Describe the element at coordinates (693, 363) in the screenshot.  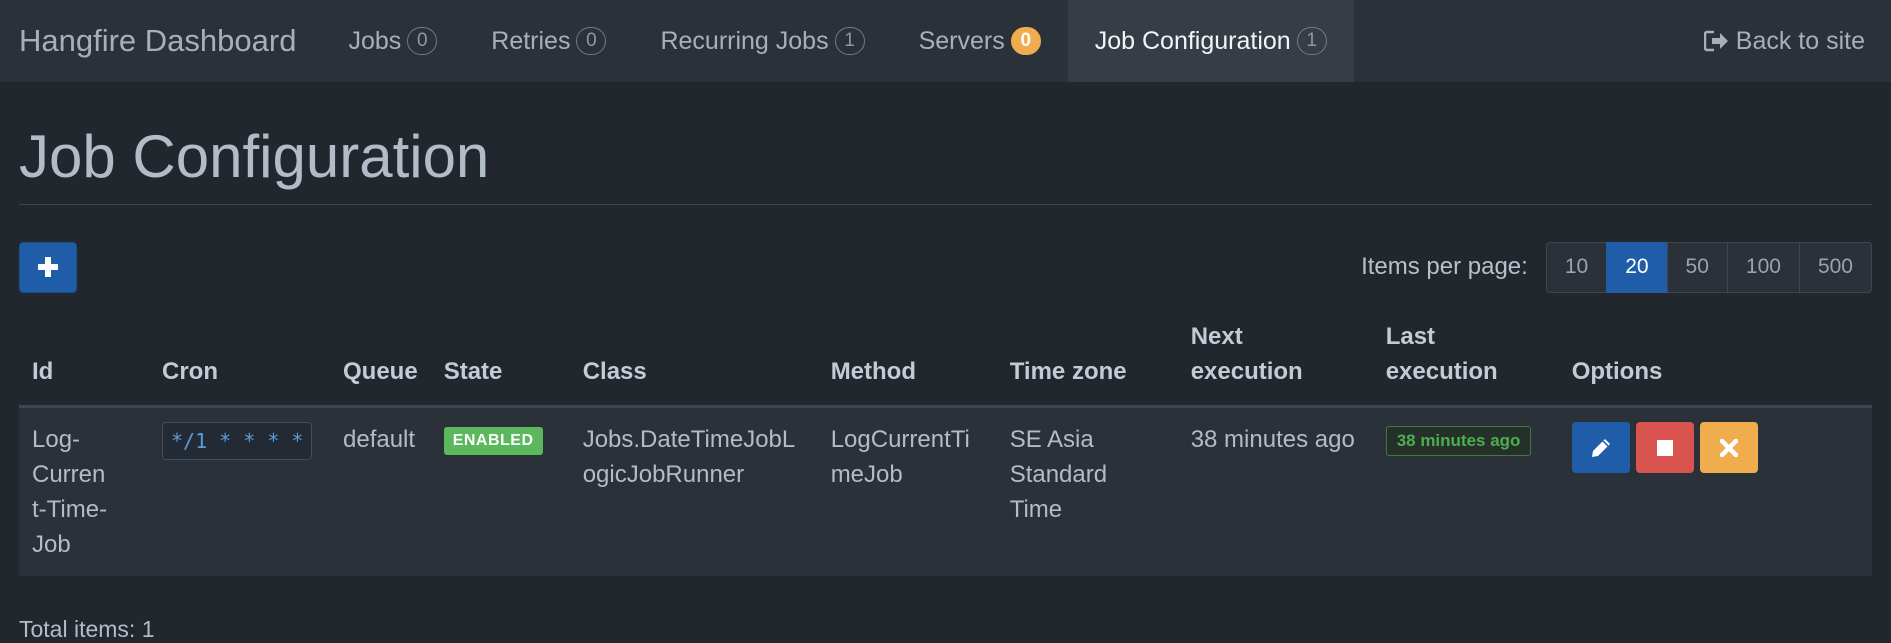
I see `header-class: Class` at that location.